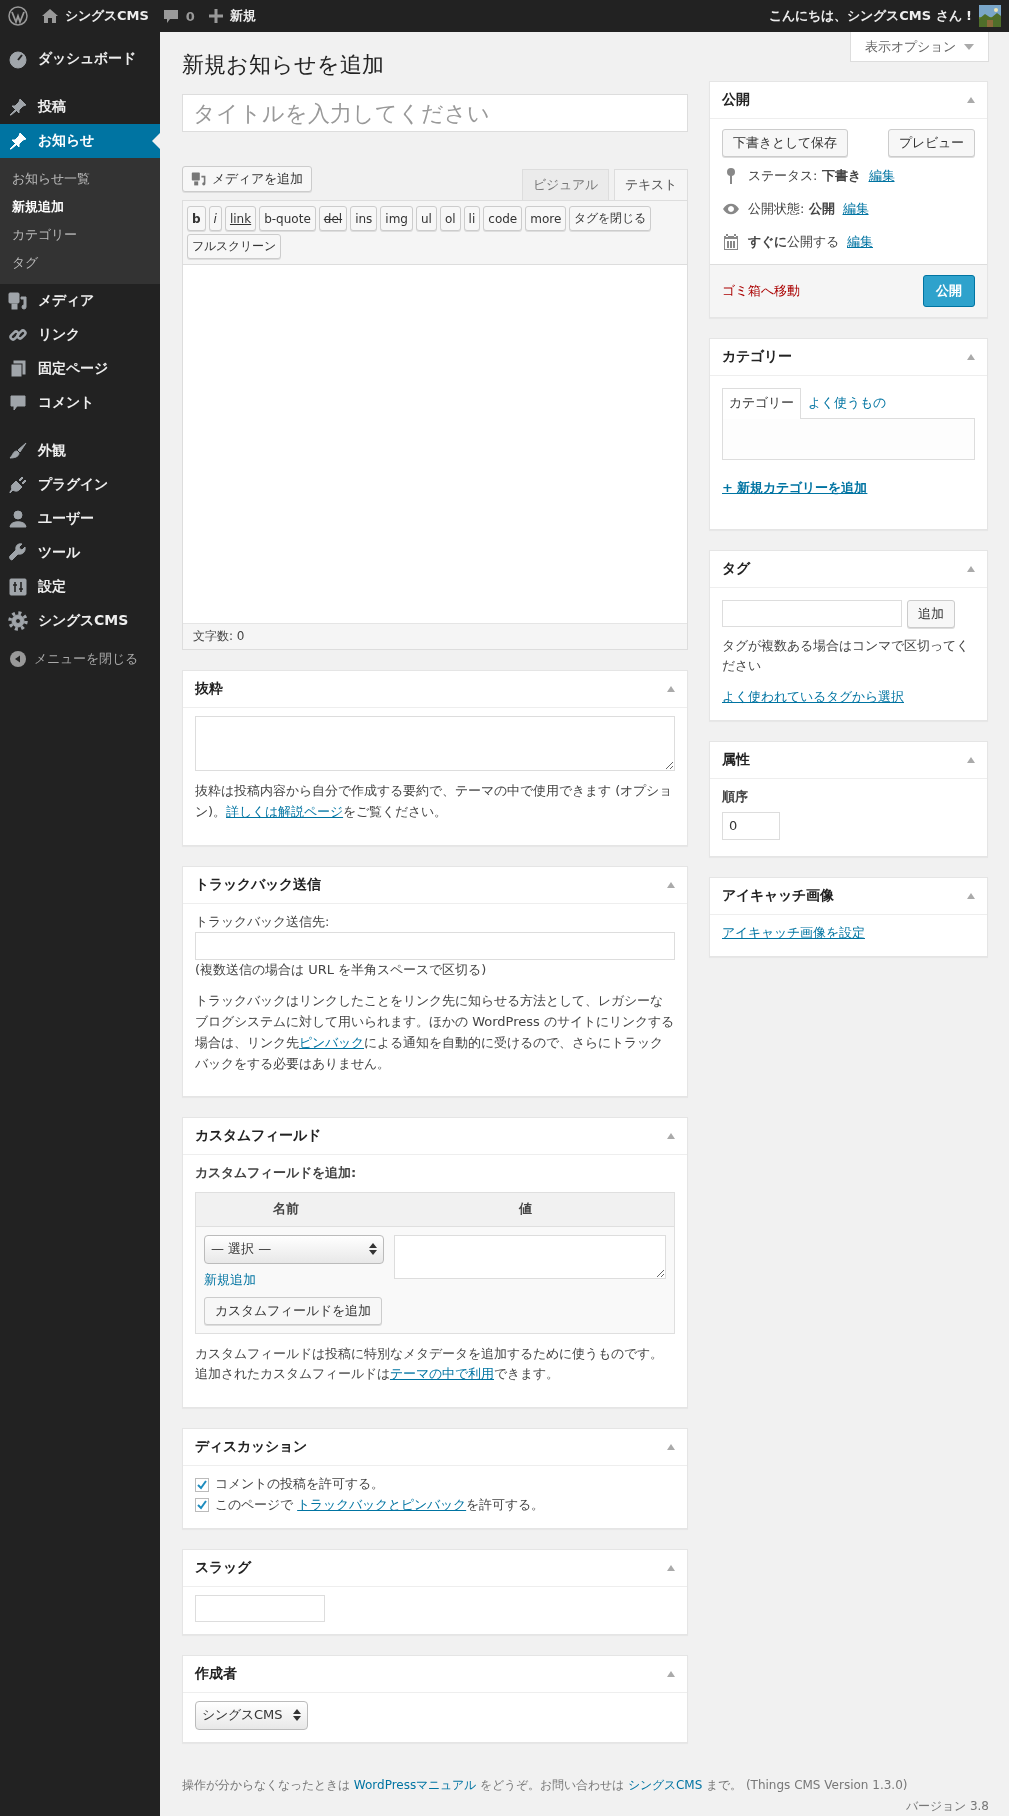  What do you see at coordinates (795, 488) in the screenshot?
I see `add-category-link: + 新規カテゴリーを追加` at bounding box center [795, 488].